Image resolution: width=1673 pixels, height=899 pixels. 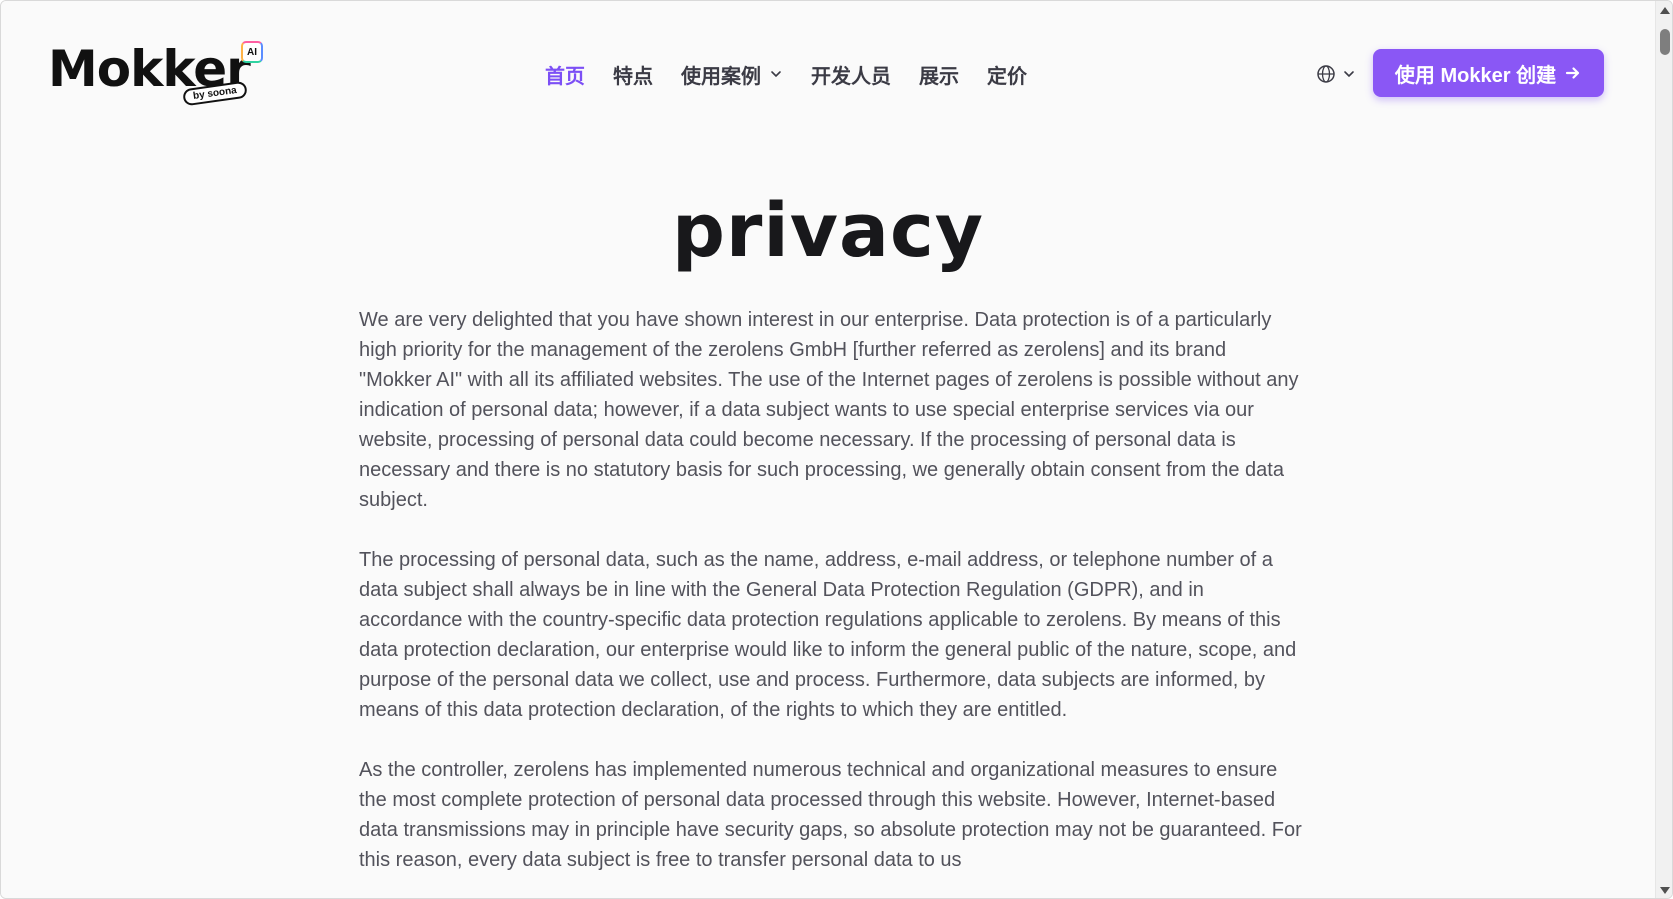 I want to click on logo-ai-badge: AI, so click(x=252, y=52).